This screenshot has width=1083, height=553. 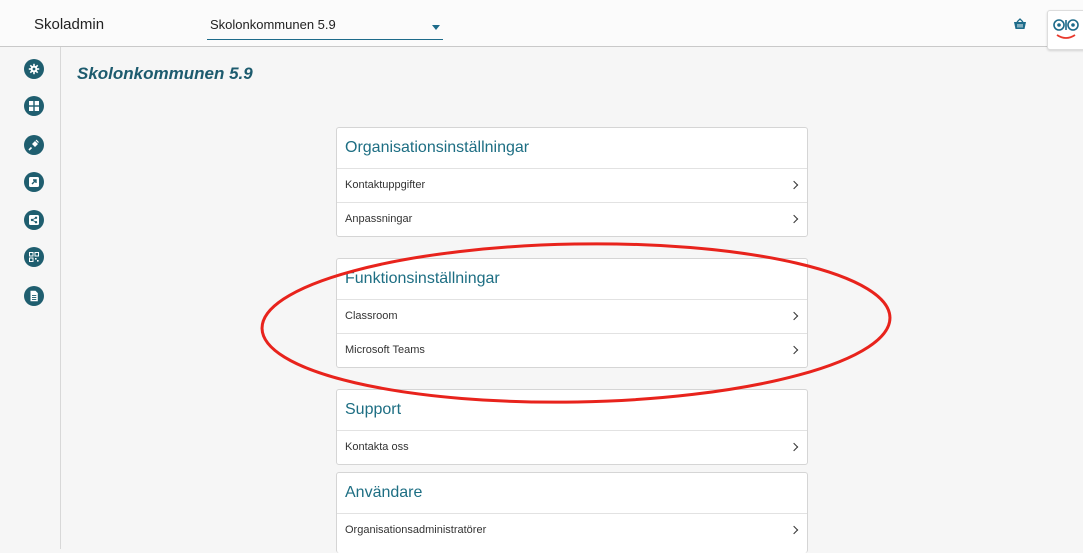 I want to click on share-icon, so click(x=34, y=220).